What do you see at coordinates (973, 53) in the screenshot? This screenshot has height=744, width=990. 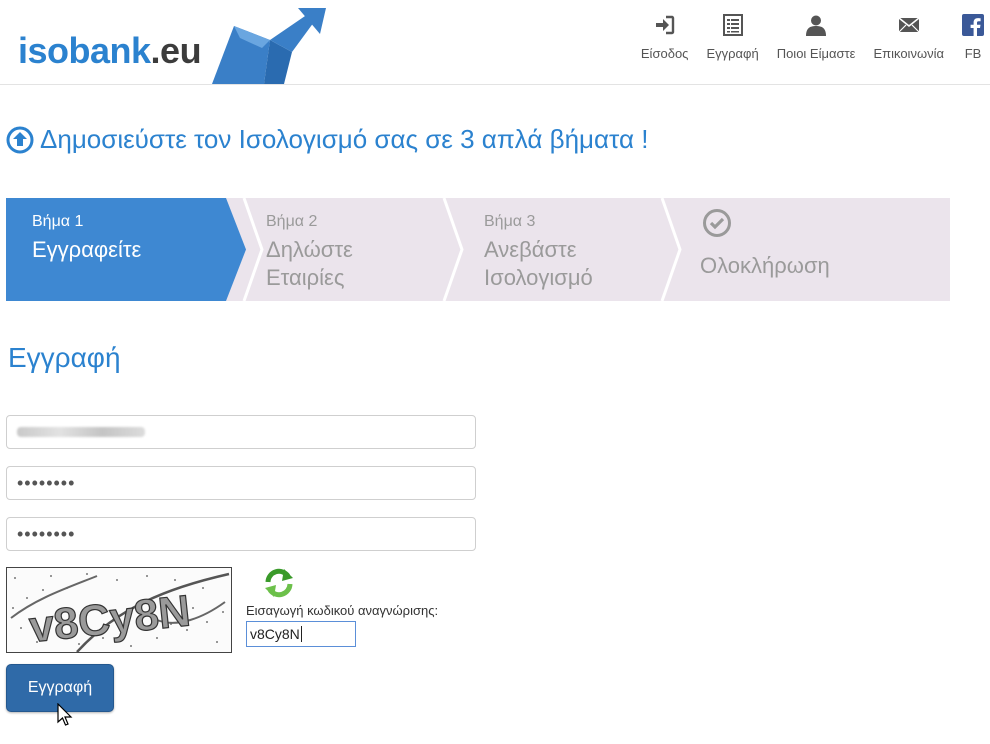 I see `nav-label-facebook: FB` at bounding box center [973, 53].